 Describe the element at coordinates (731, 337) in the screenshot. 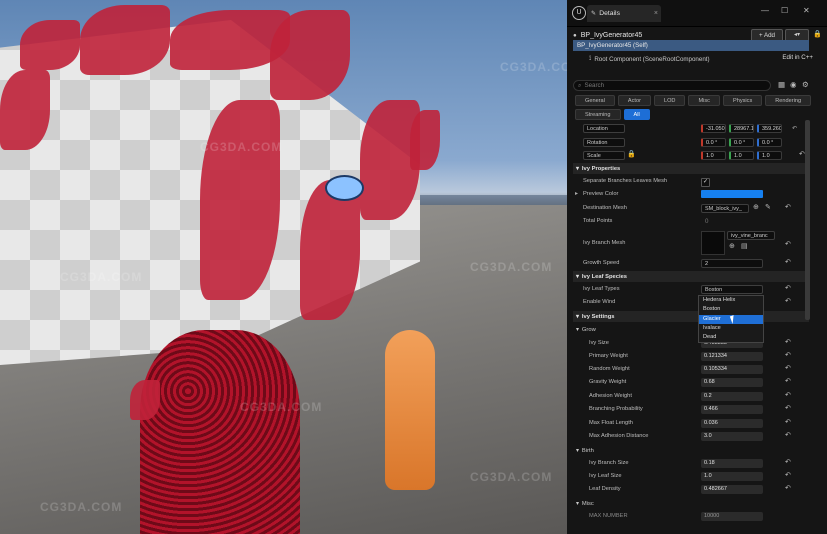

I see `dropdown-option: Dead` at that location.